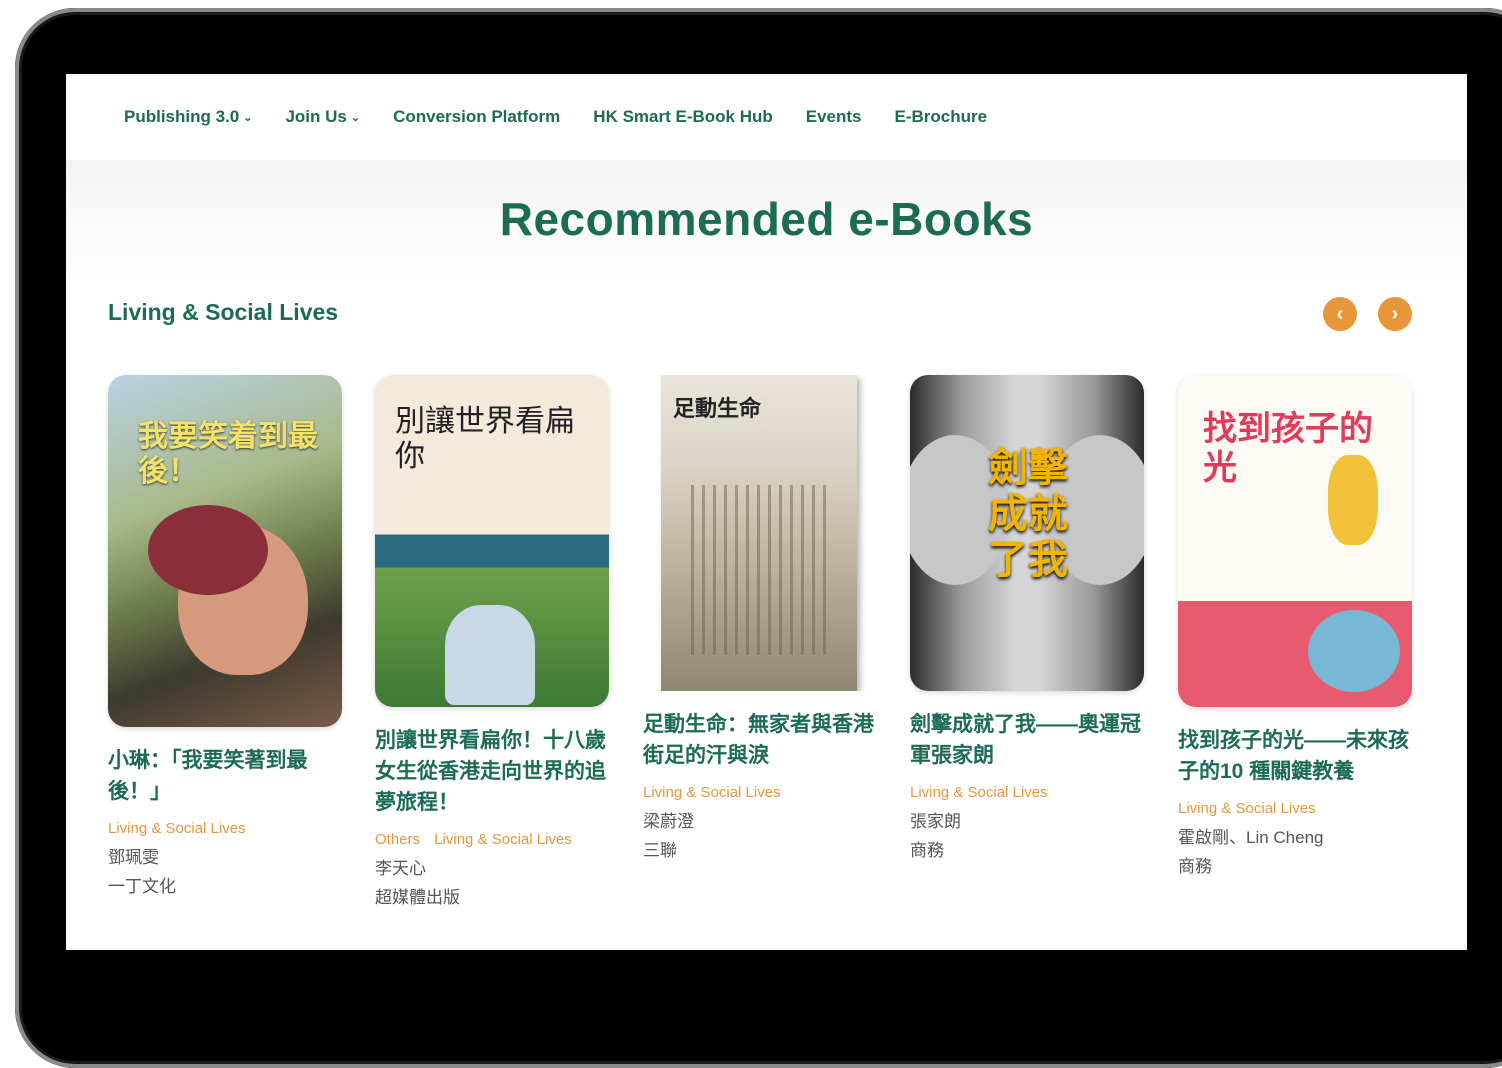 Image resolution: width=1502 pixels, height=1068 pixels. I want to click on hair-shape, so click(208, 550).